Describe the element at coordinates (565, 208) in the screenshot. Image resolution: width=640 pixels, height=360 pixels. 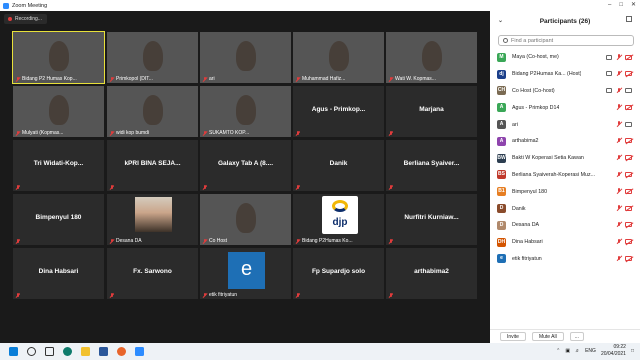
I see `participant-row: D Danik` at that location.